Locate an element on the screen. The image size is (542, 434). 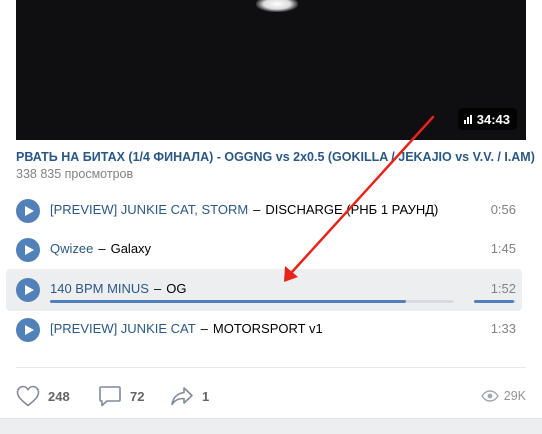
share-count: 1 is located at coordinates (206, 396).